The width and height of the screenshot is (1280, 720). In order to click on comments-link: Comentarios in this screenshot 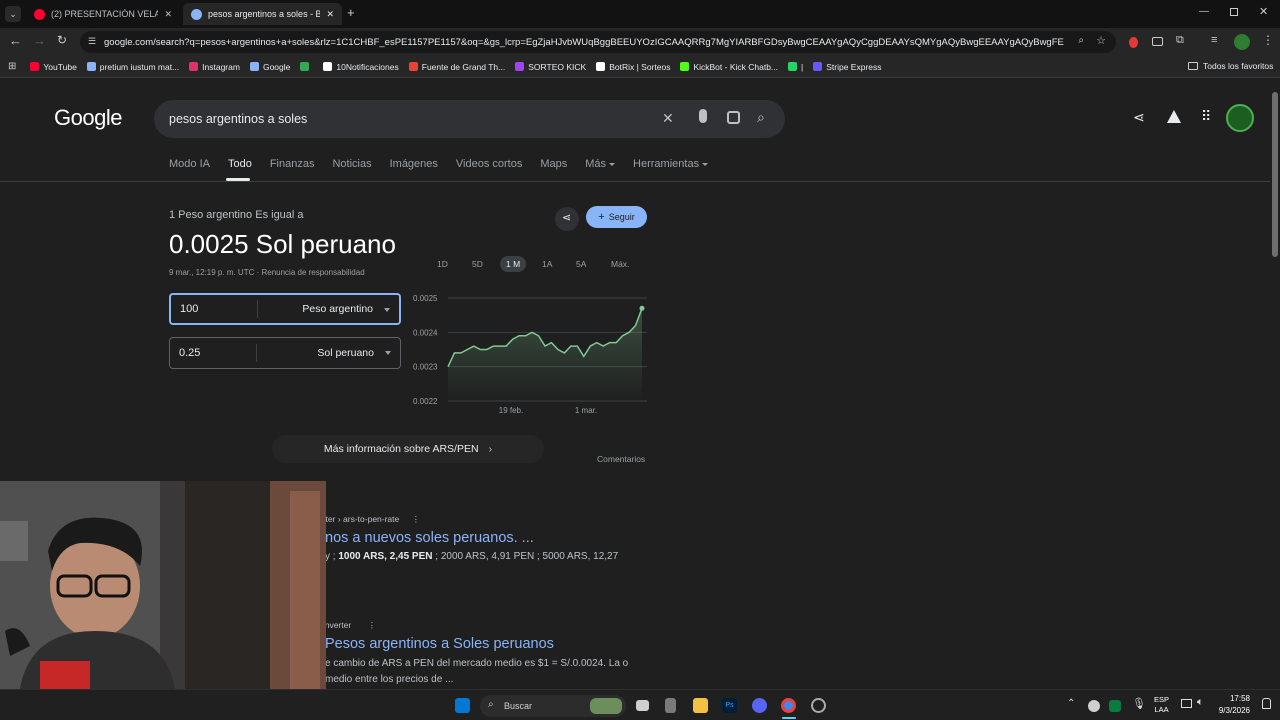, I will do `click(621, 459)`.